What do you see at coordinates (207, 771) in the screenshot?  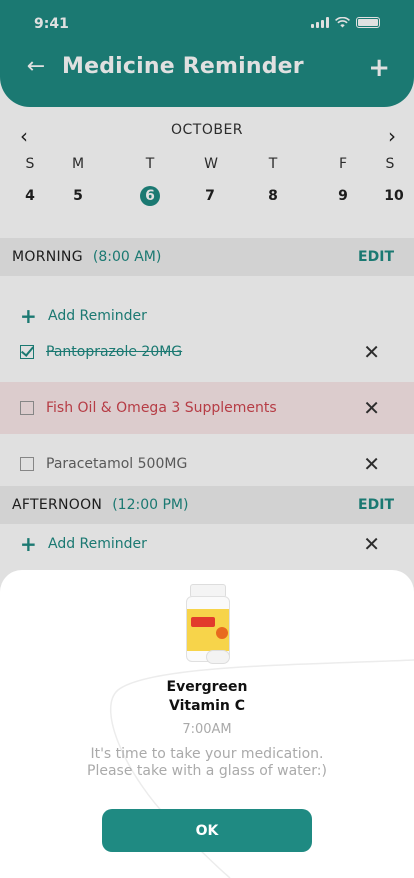 I see `reminder-message-line2: Please take with a glass of water:)` at bounding box center [207, 771].